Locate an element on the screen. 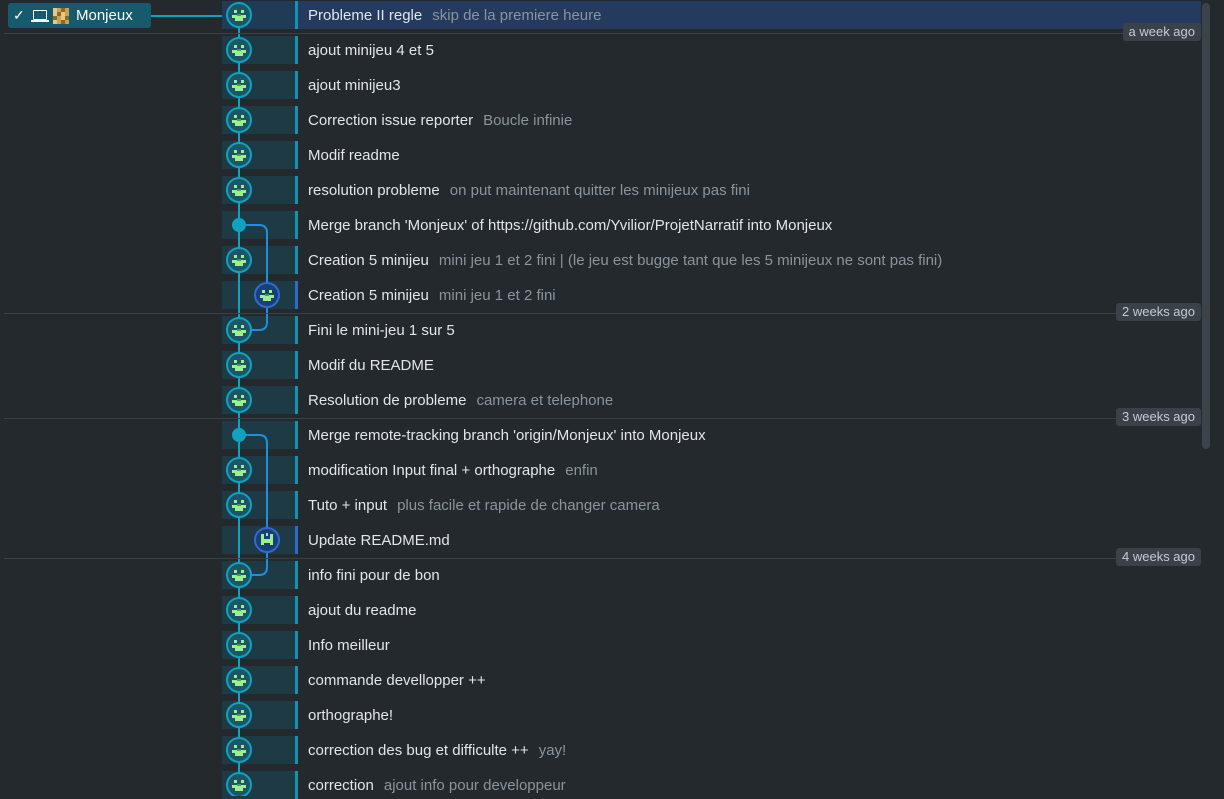 The image size is (1224, 799). commit-row: orthographe! is located at coordinates (749, 715).